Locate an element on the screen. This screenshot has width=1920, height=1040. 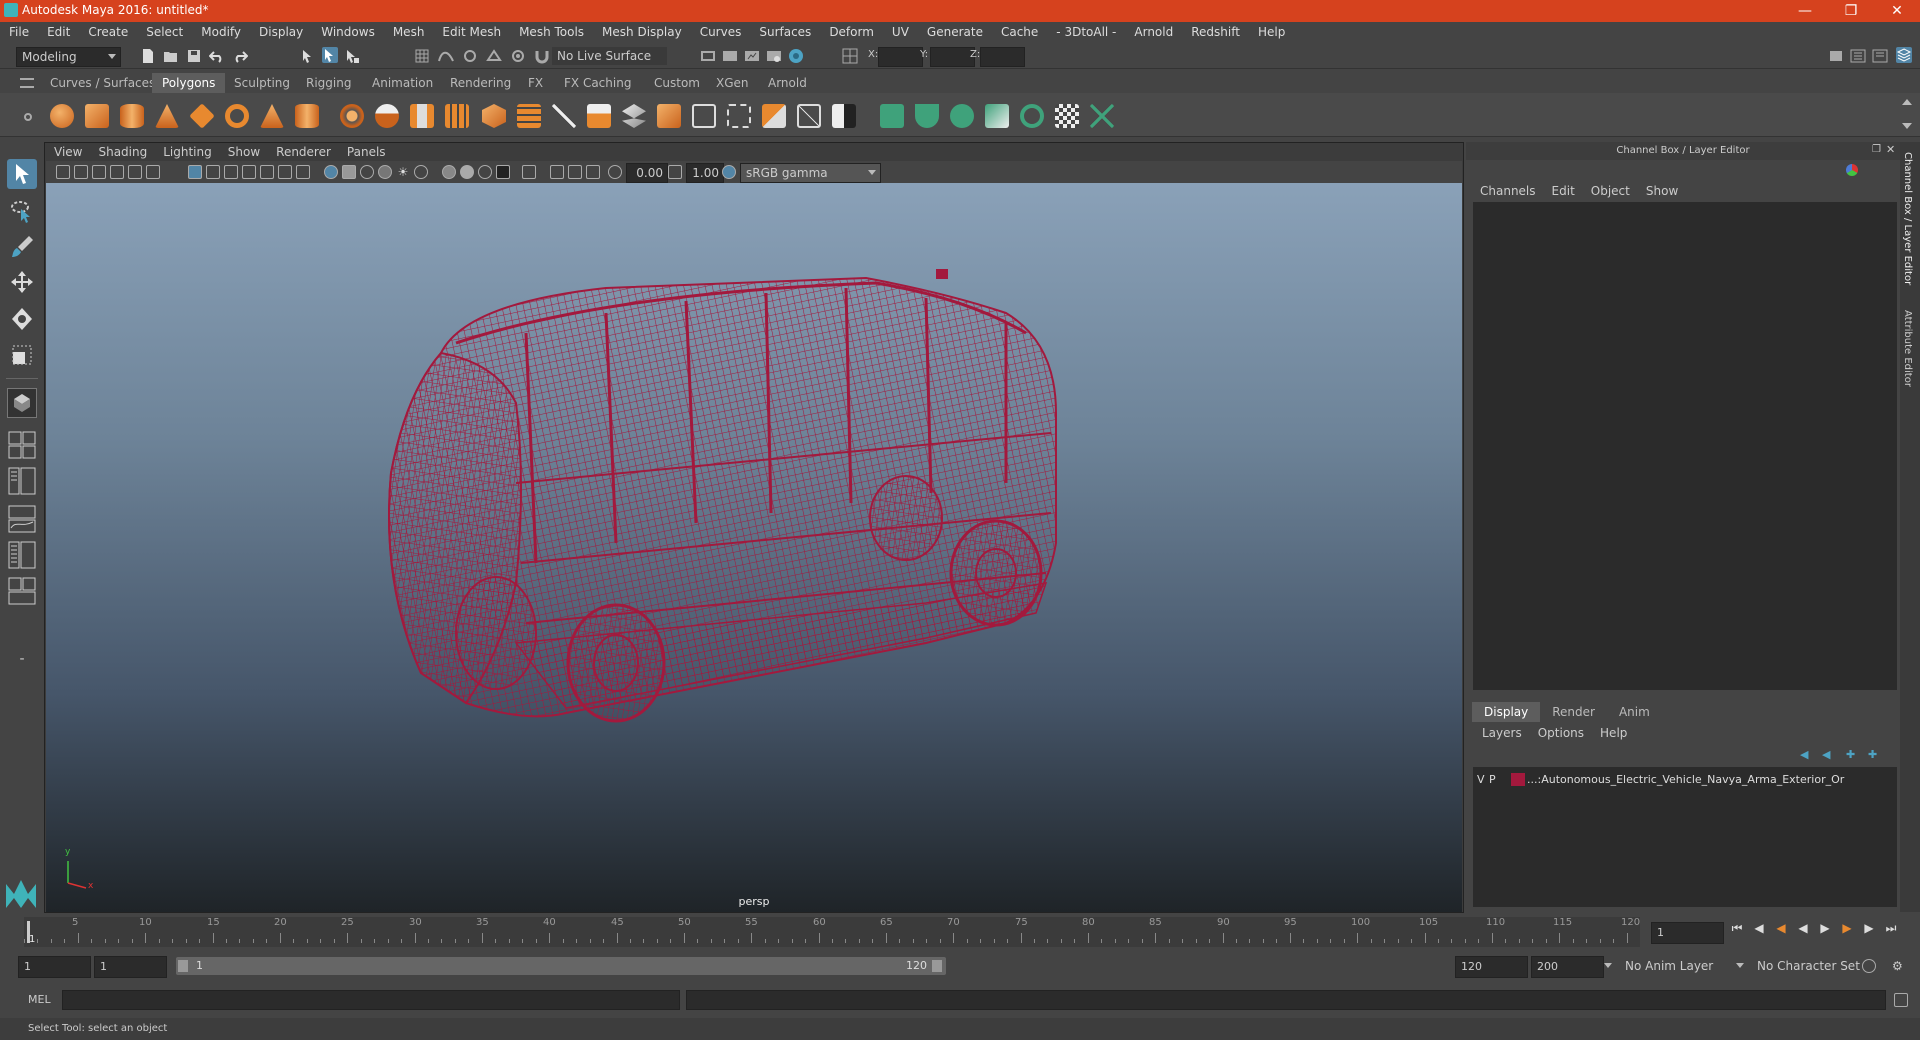
isolate-select-icon is located at coordinates (529, 172).